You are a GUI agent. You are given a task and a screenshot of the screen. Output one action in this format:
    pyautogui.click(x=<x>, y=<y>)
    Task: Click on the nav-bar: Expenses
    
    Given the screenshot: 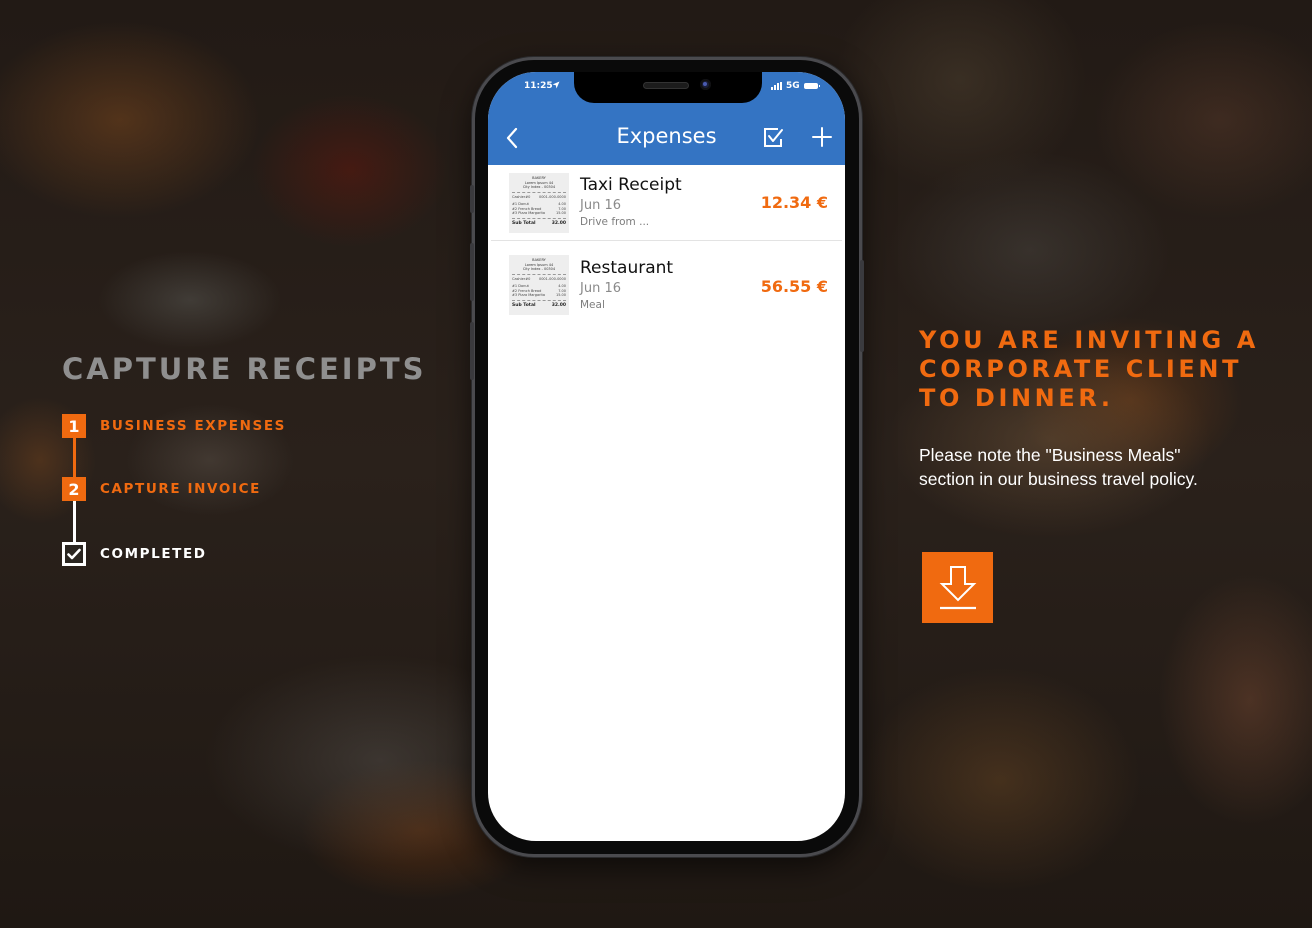 What is the action you would take?
    pyautogui.click(x=666, y=138)
    